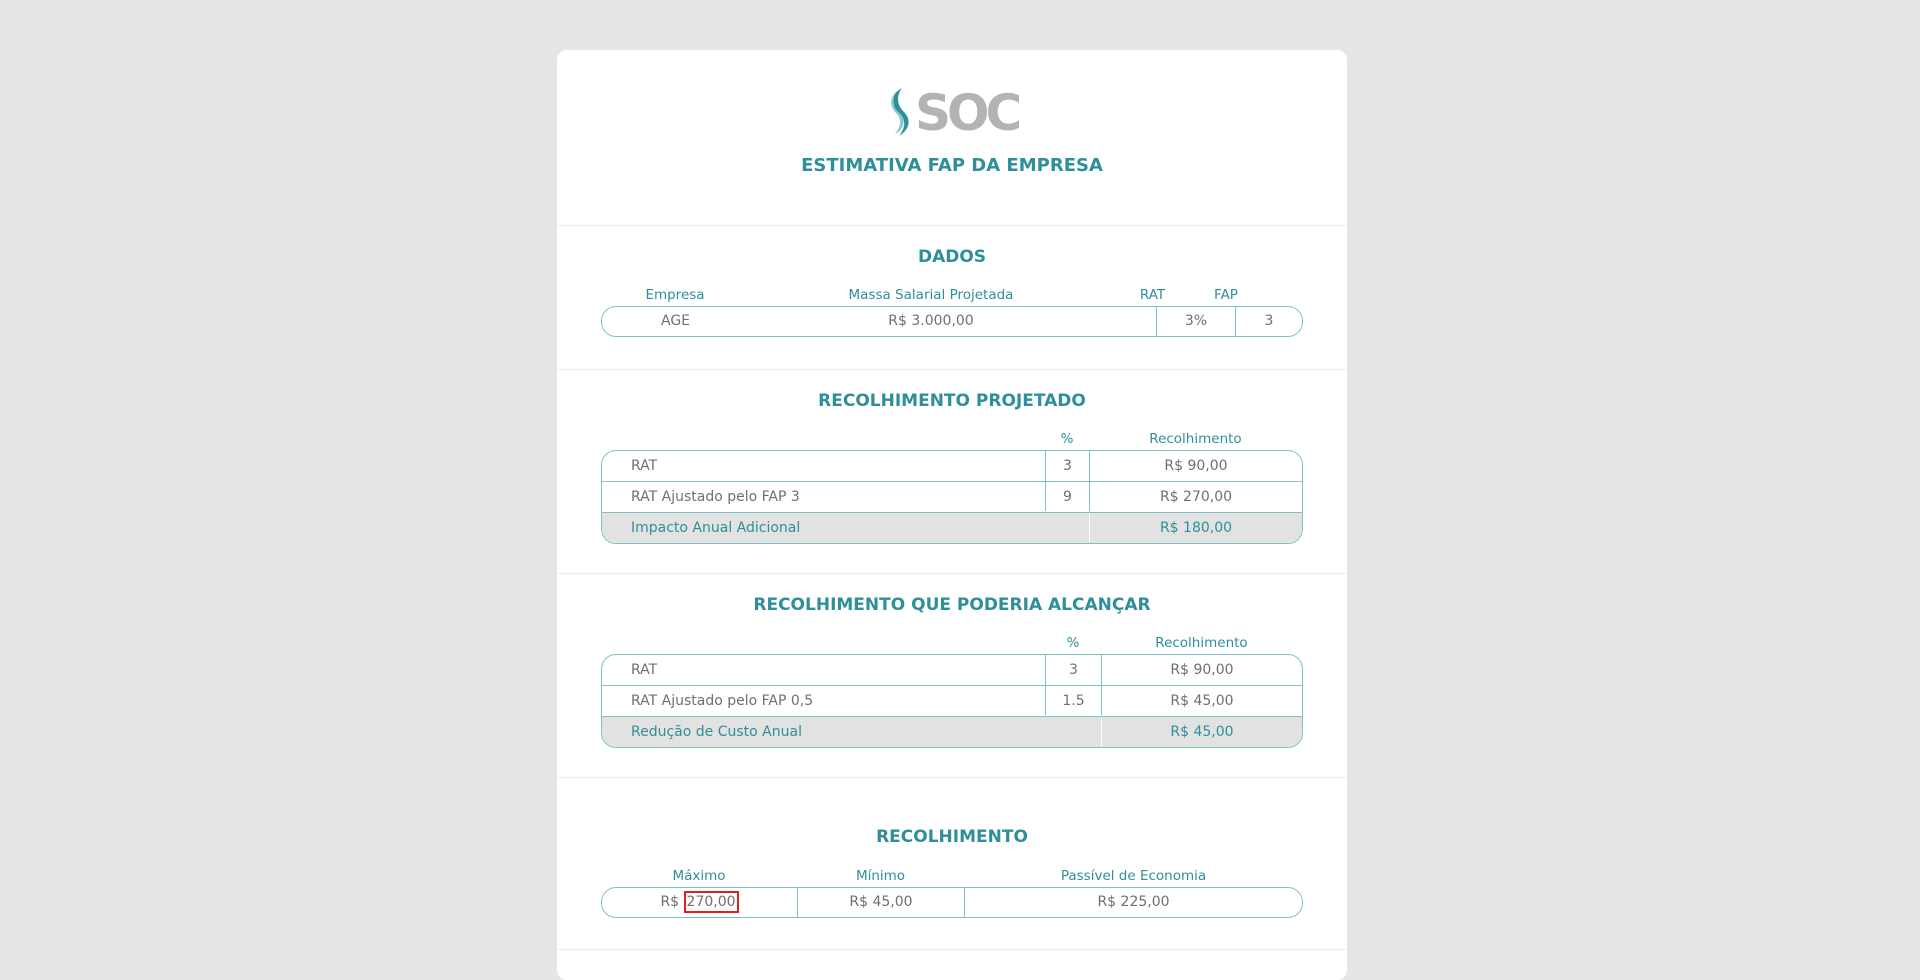 Image resolution: width=1920 pixels, height=980 pixels. Describe the element at coordinates (968, 113) in the screenshot. I see `logo-text: SOC` at that location.